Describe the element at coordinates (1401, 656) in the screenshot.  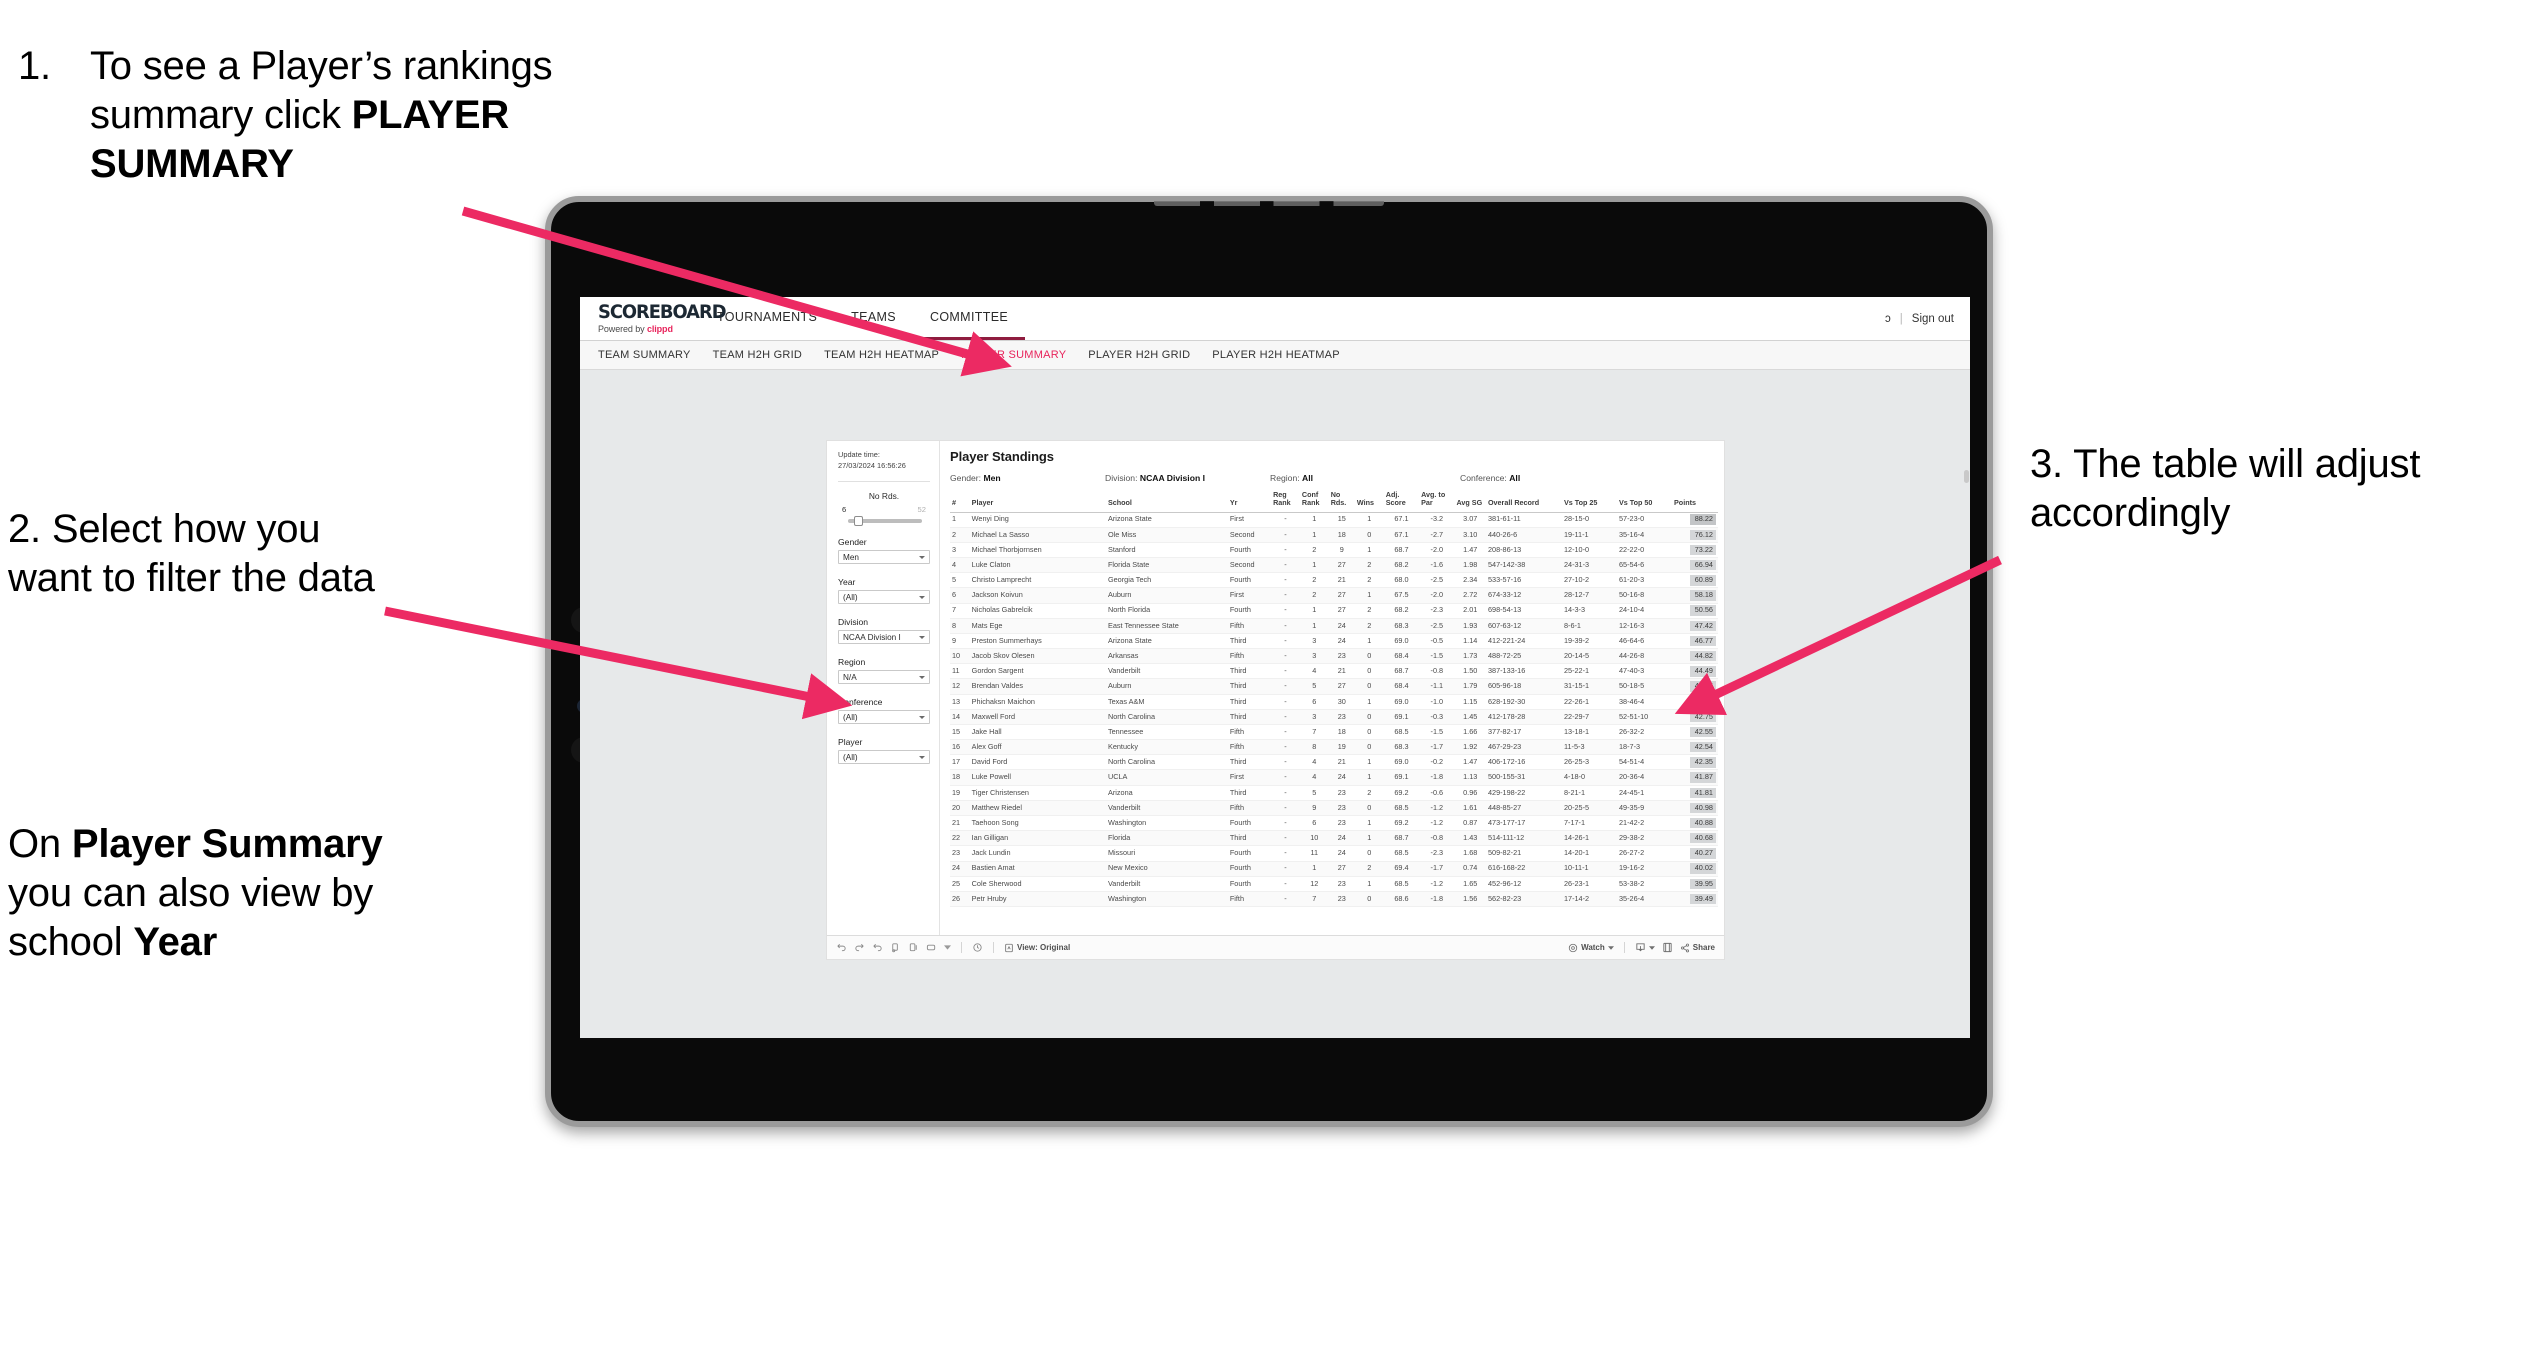
I see `cell-adj: 68.4` at that location.